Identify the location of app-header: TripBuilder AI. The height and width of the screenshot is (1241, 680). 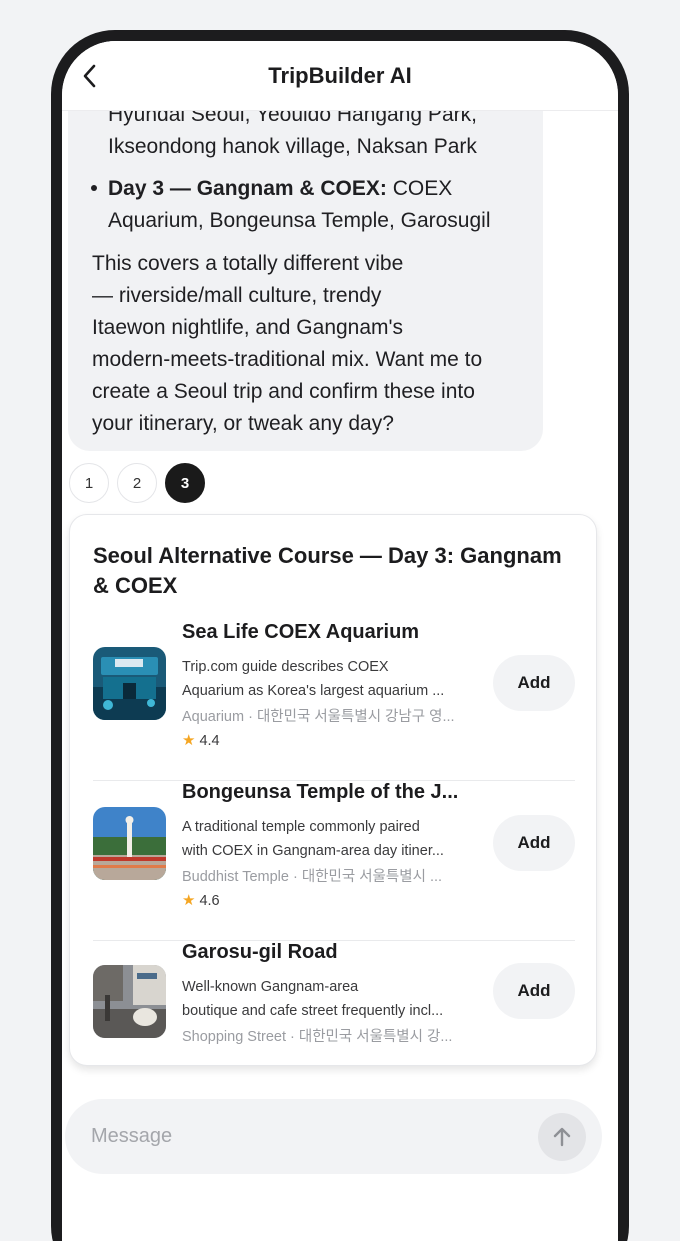
(340, 76).